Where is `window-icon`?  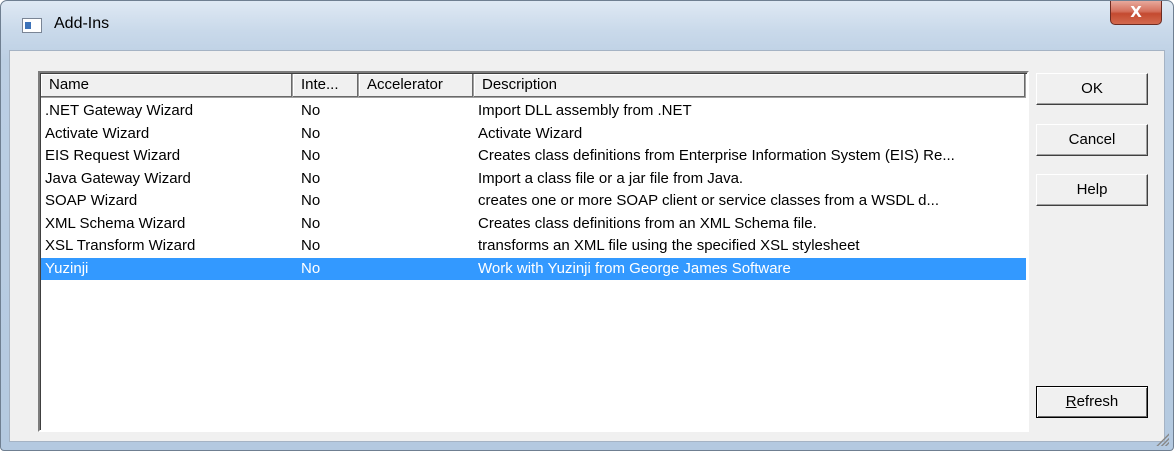
window-icon is located at coordinates (32, 25).